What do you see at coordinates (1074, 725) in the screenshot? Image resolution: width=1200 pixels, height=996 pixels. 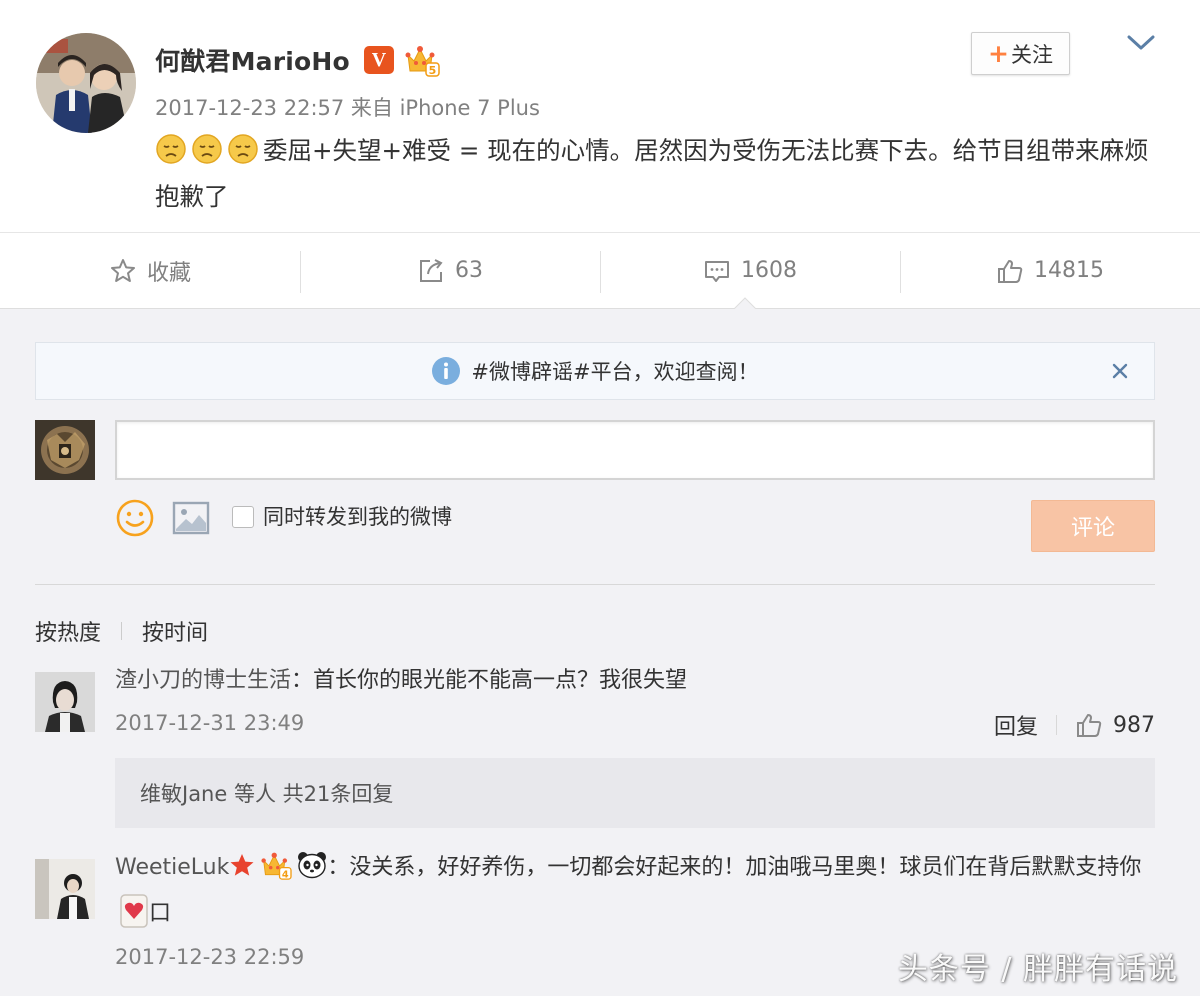 I see `comment-actions: 回复 987` at bounding box center [1074, 725].